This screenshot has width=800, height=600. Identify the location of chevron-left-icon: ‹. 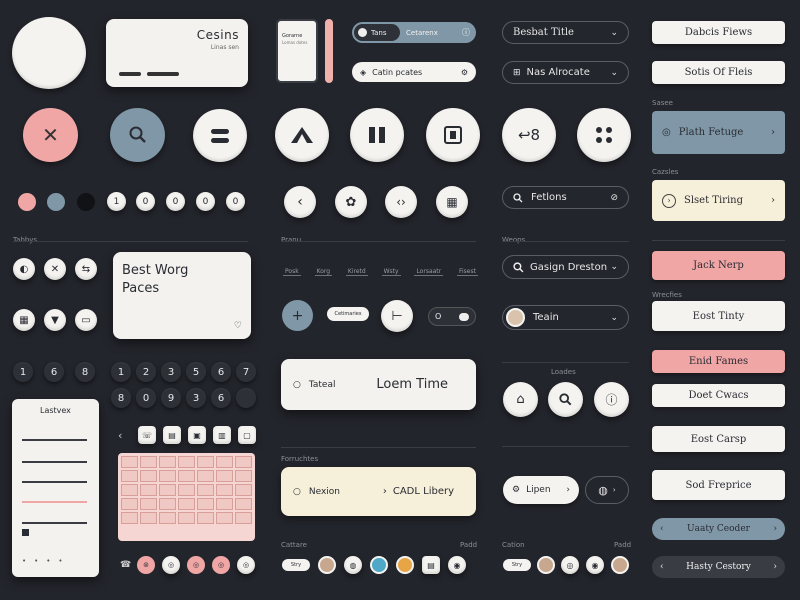
(120, 435).